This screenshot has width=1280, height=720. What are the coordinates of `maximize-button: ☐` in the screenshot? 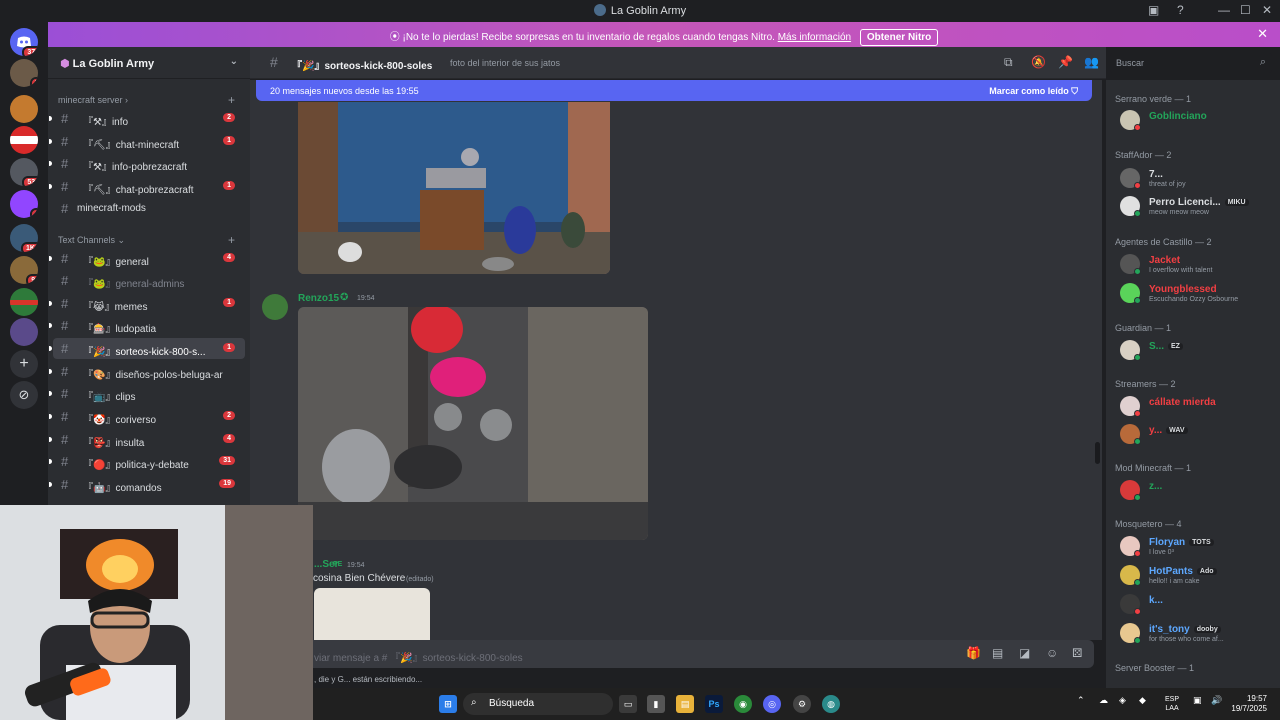 It's located at (1245, 10).